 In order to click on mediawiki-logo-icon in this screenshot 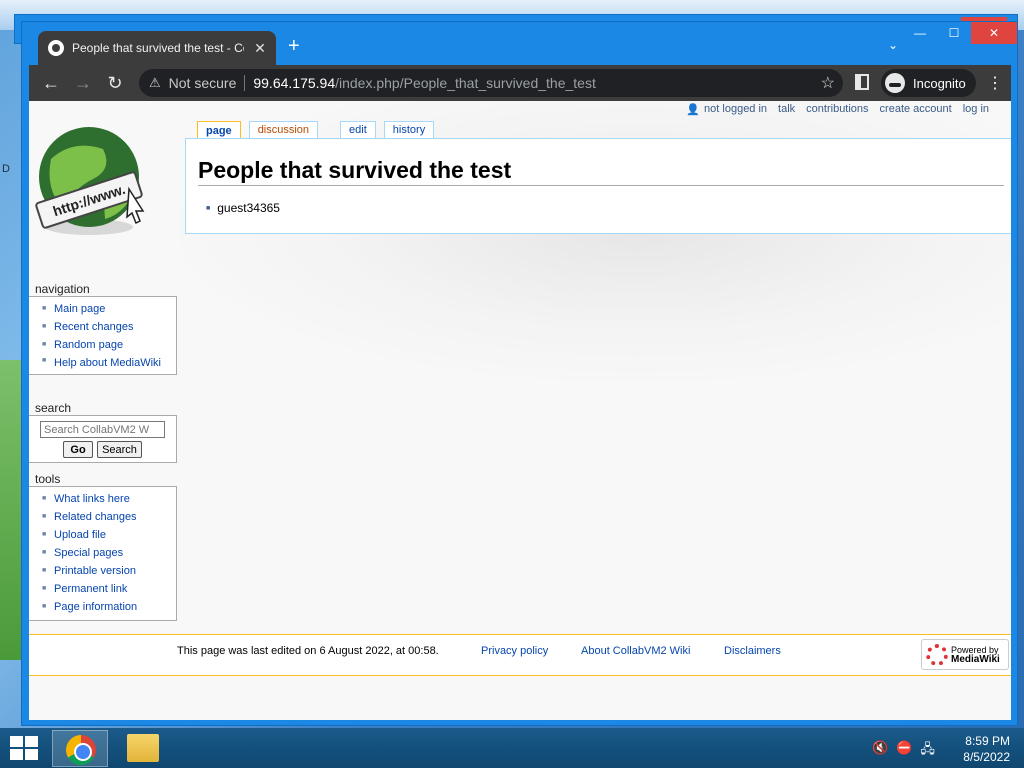, I will do `click(937, 654)`.